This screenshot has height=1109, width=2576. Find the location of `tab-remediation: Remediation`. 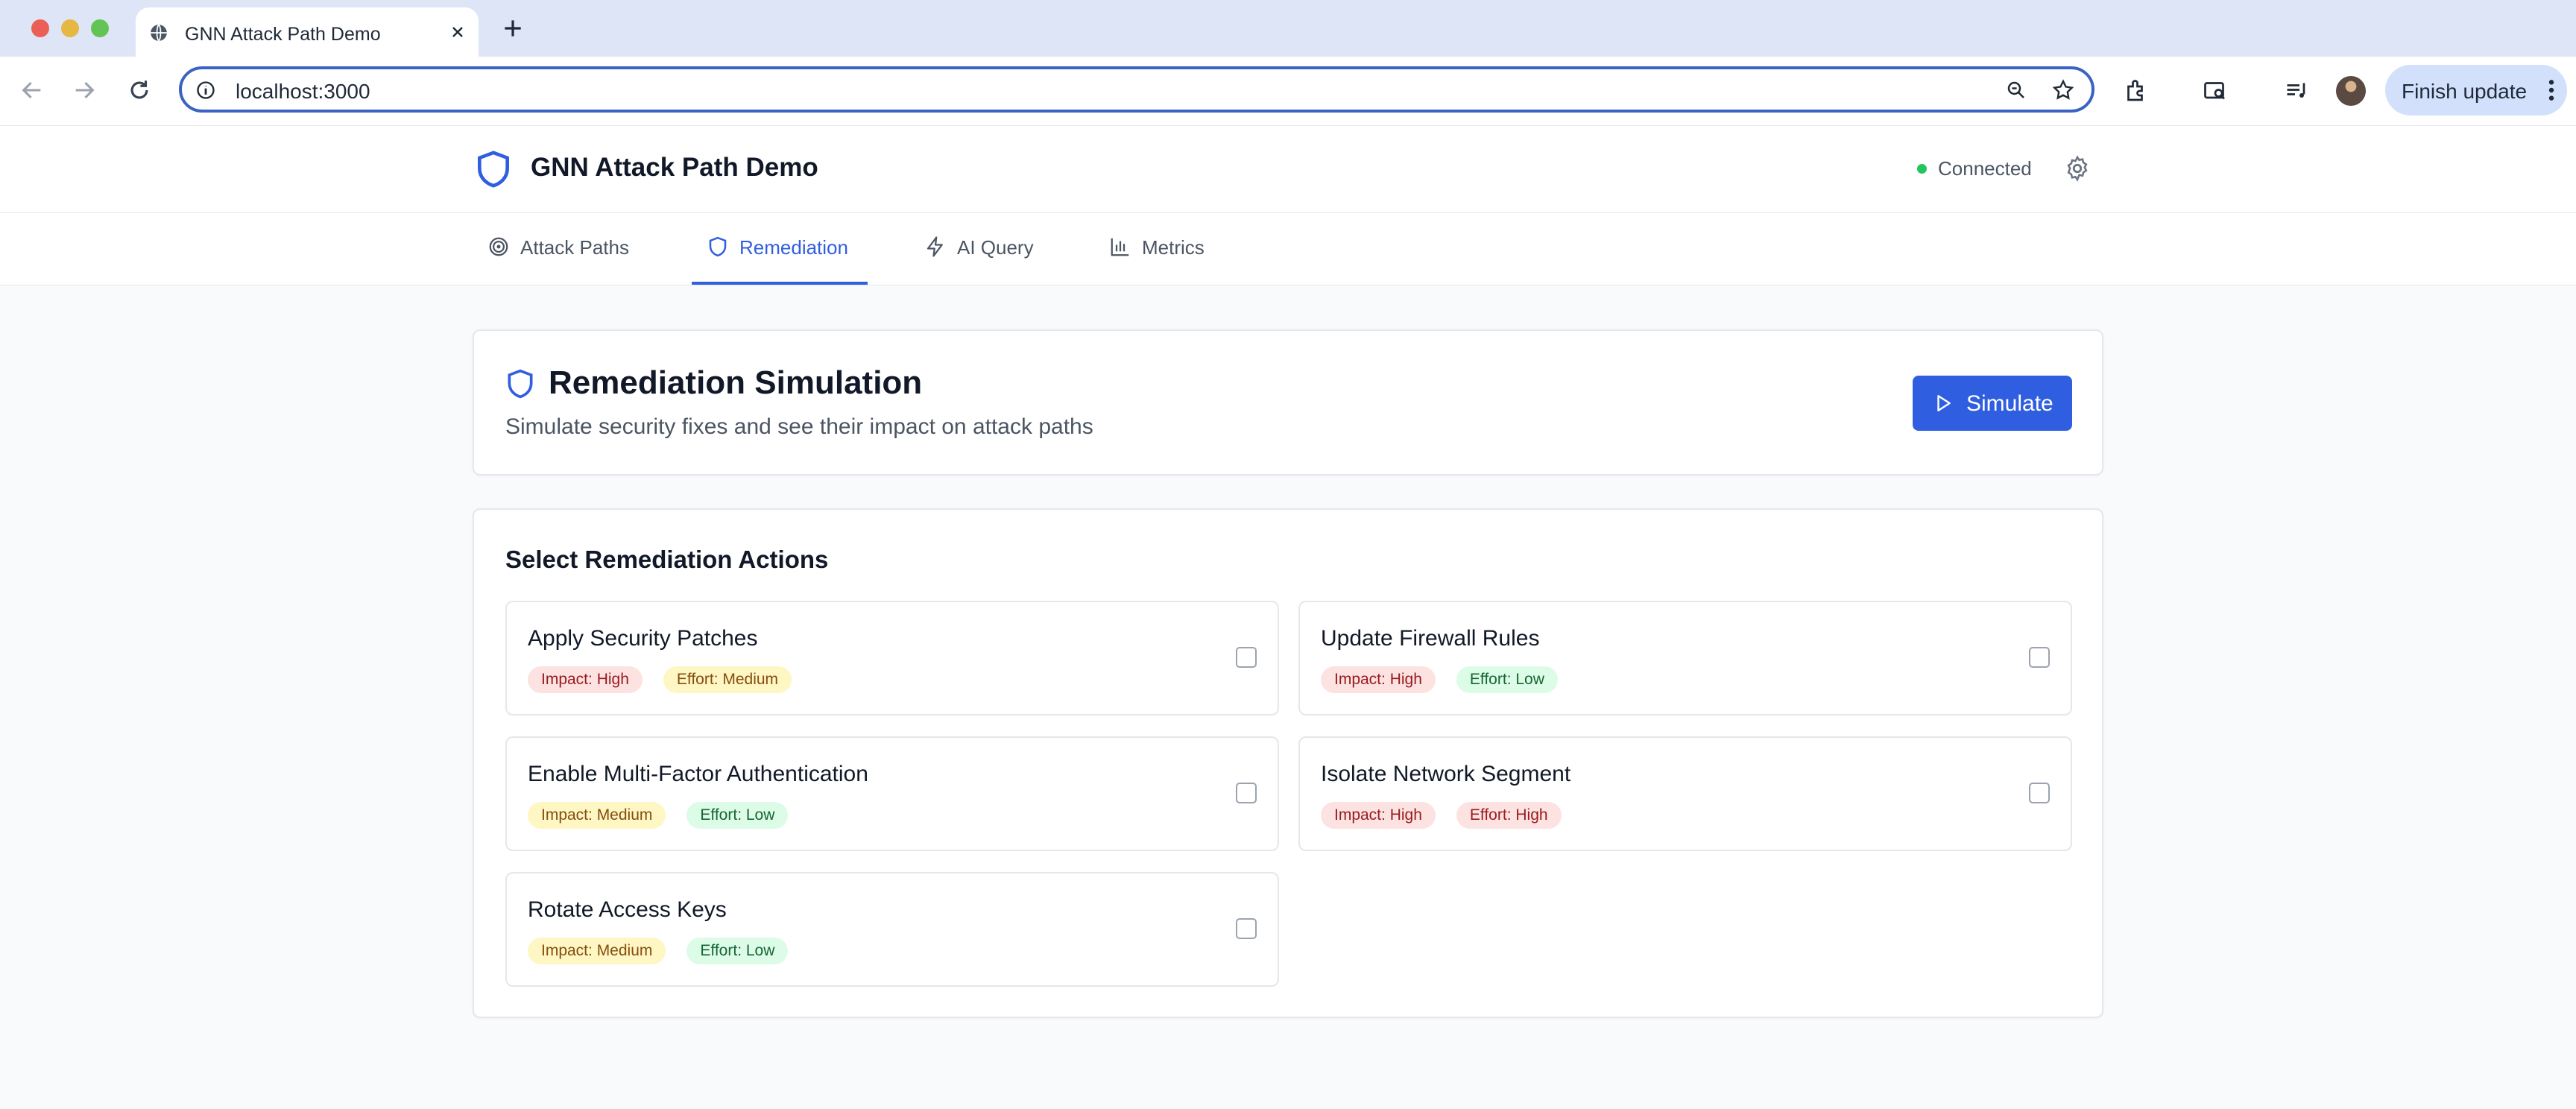

tab-remediation: Remediation is located at coordinates (780, 249).